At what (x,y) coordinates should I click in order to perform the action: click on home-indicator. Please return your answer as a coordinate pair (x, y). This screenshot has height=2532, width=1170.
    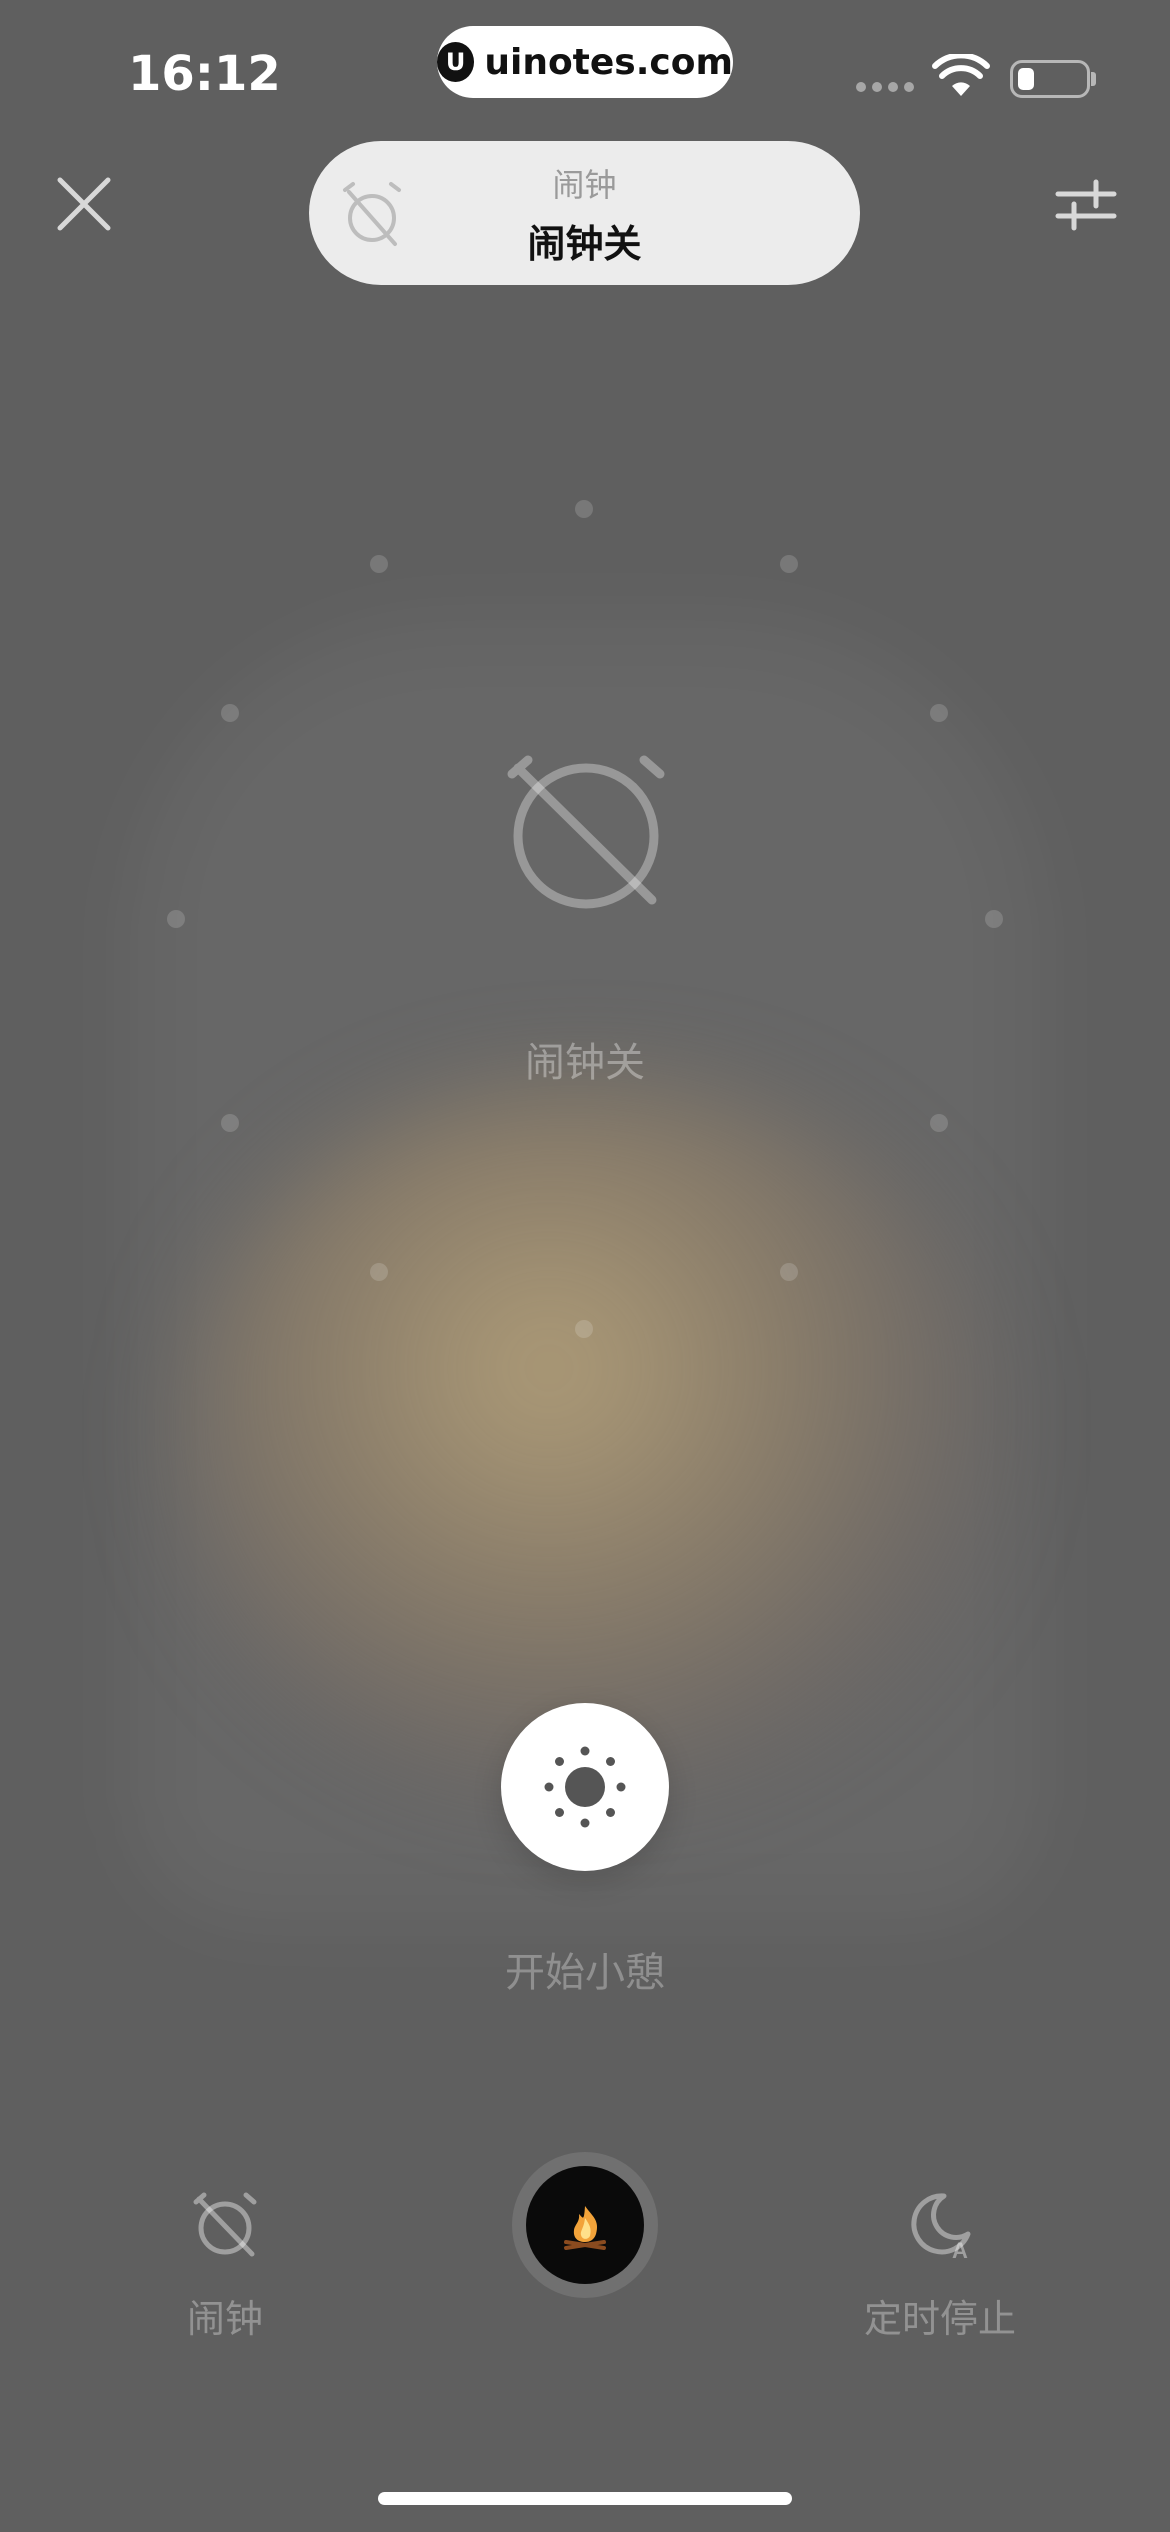
    Looking at the image, I should click on (585, 2498).